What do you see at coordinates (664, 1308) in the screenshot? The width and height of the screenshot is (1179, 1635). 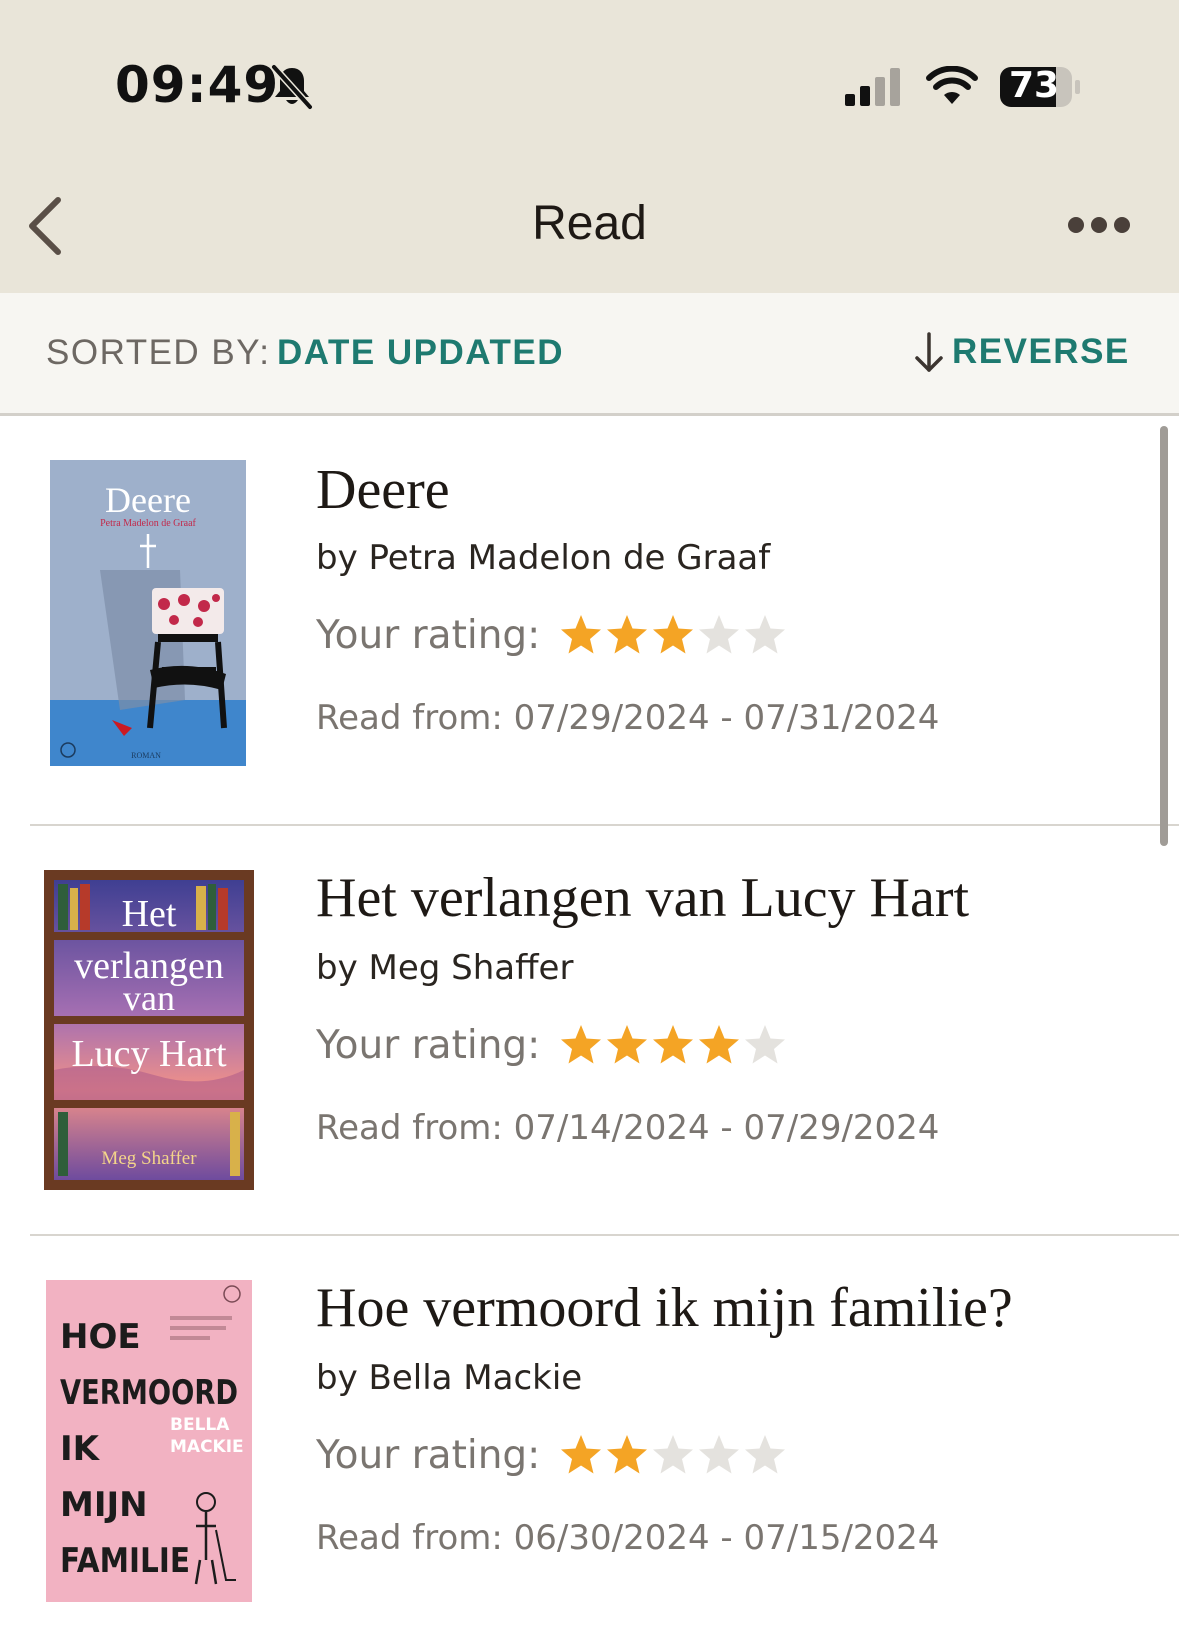 I see `book-title: Hoe vermoord ik mijn familie?` at bounding box center [664, 1308].